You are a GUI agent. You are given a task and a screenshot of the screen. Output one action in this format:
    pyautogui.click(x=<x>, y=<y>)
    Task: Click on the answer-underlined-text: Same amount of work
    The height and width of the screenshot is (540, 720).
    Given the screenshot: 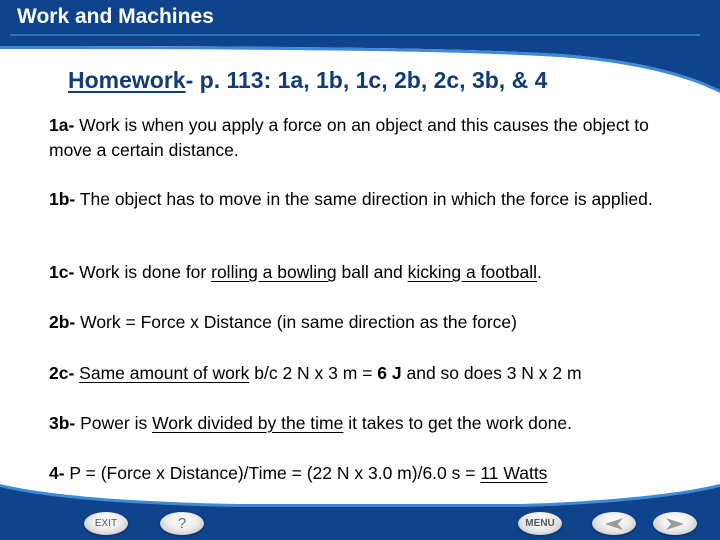 What is the action you would take?
    pyautogui.click(x=164, y=373)
    